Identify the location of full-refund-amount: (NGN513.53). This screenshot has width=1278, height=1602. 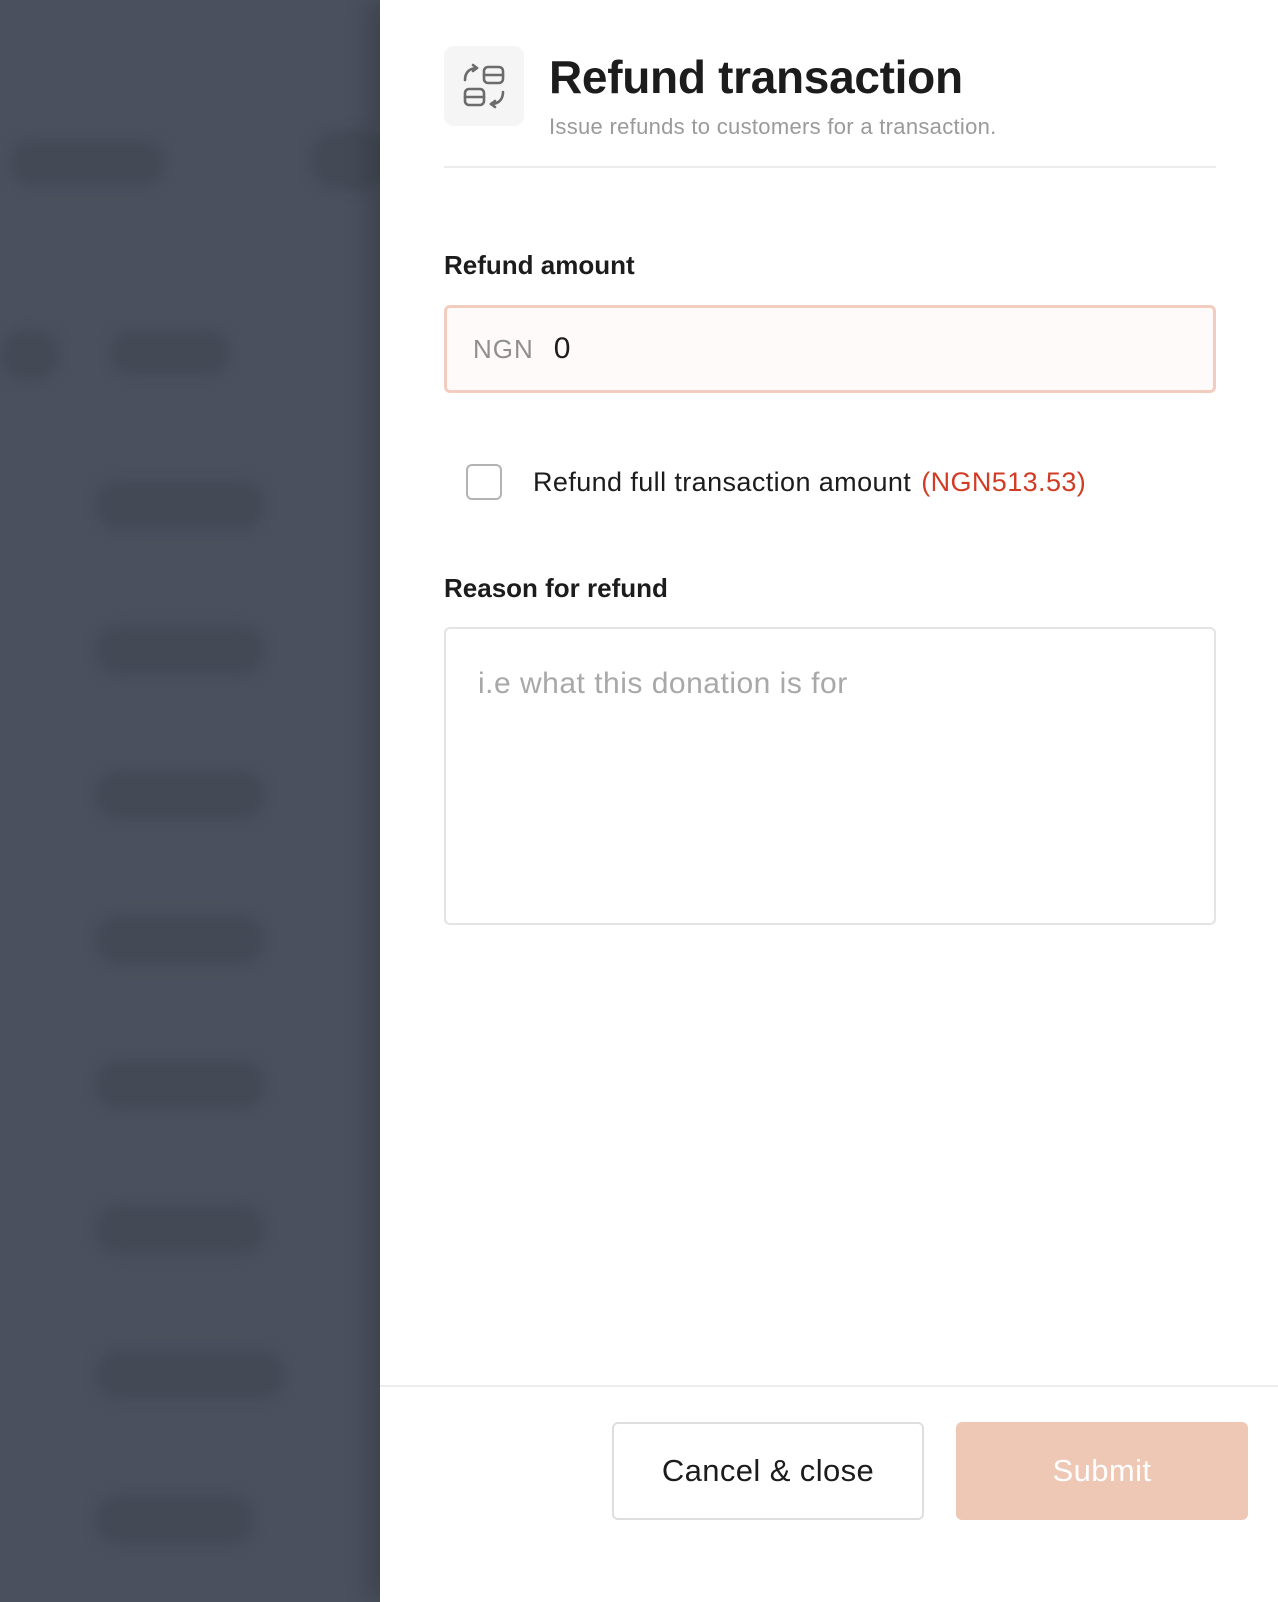
(1004, 481).